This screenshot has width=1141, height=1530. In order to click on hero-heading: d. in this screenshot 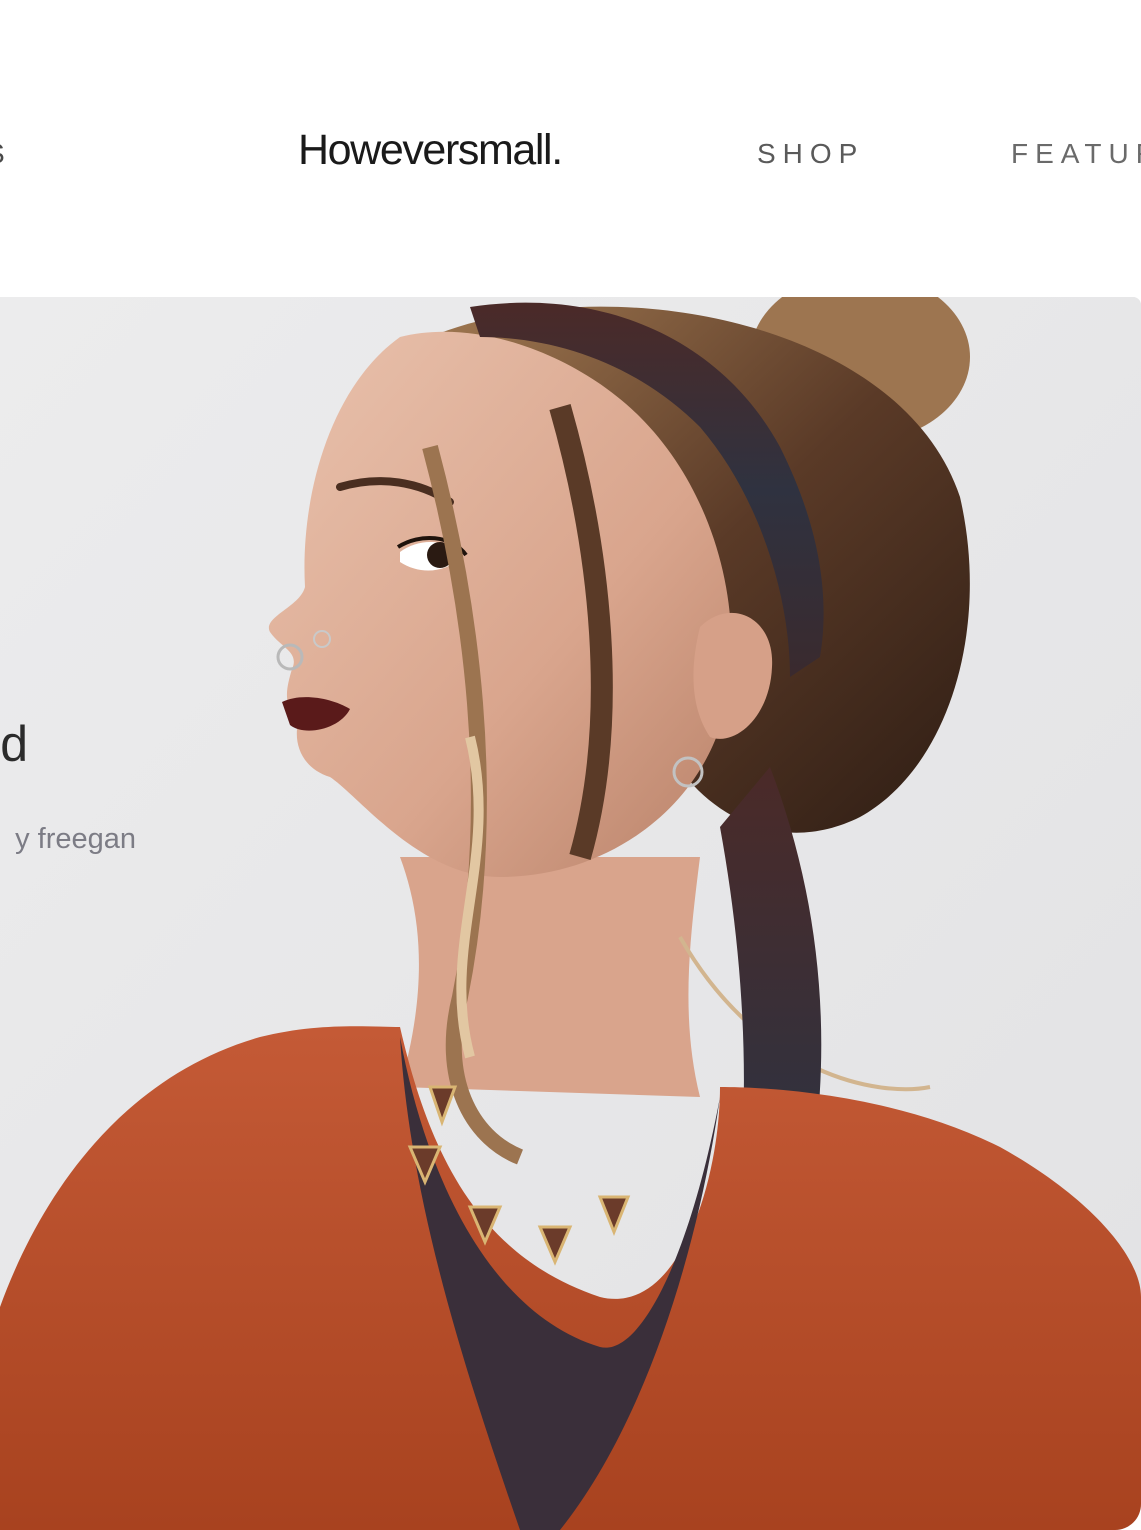, I will do `click(14, 744)`.